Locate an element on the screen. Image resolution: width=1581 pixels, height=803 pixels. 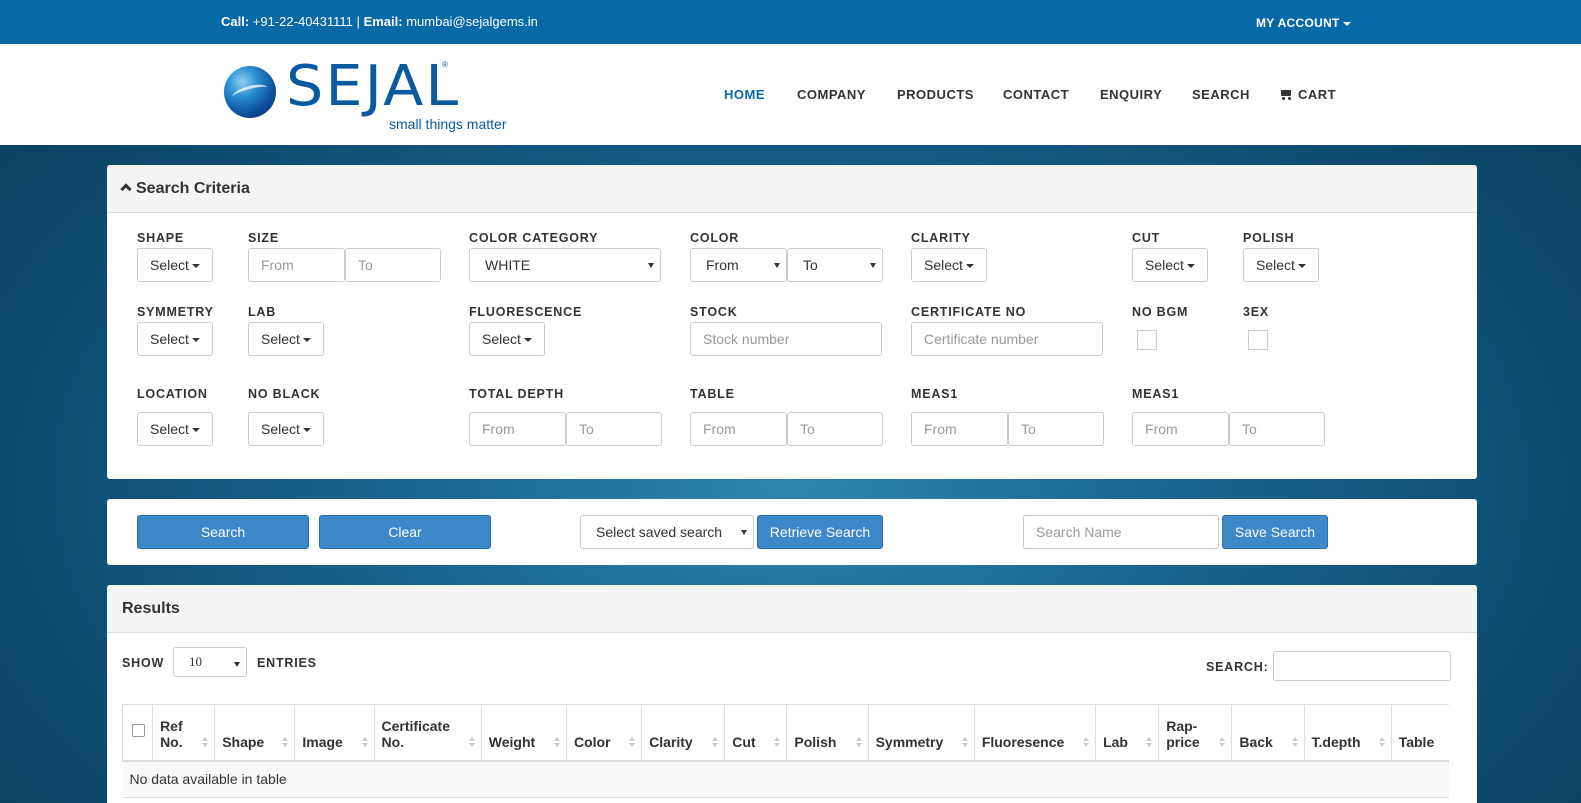
column-header-symmetry: Symmetry is located at coordinates (921, 733).